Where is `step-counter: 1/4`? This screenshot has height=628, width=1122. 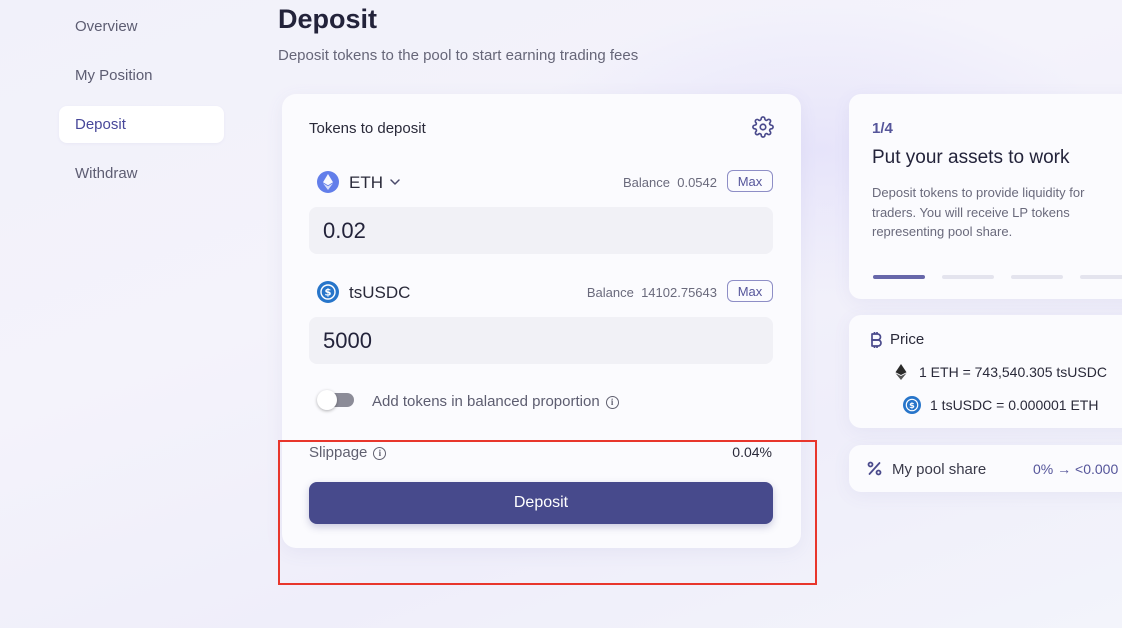
step-counter: 1/4 is located at coordinates (882, 128).